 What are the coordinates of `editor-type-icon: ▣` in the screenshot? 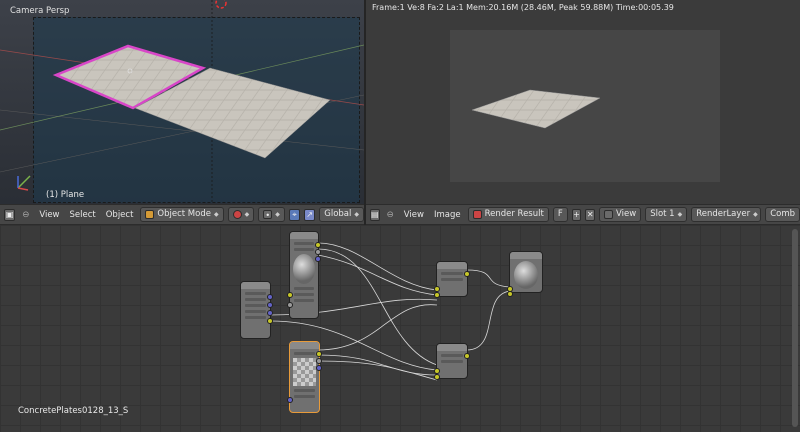 It's located at (10, 214).